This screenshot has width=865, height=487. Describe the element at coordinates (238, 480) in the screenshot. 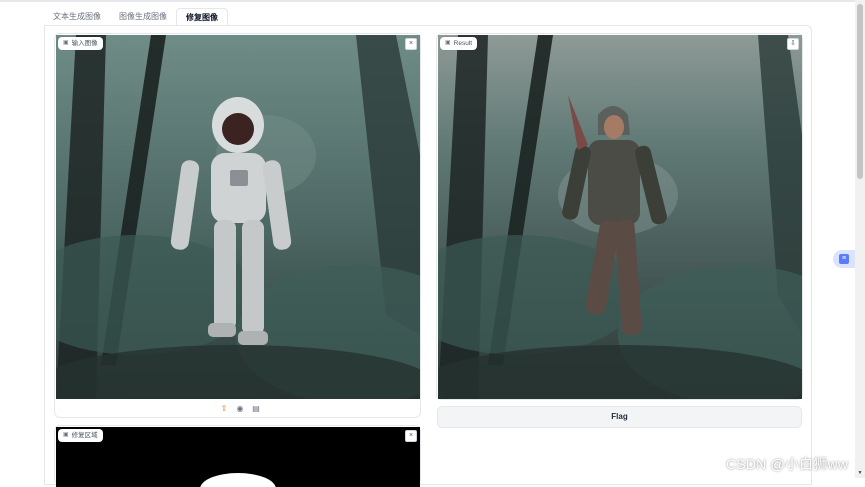

I see `mask-shape-image` at that location.